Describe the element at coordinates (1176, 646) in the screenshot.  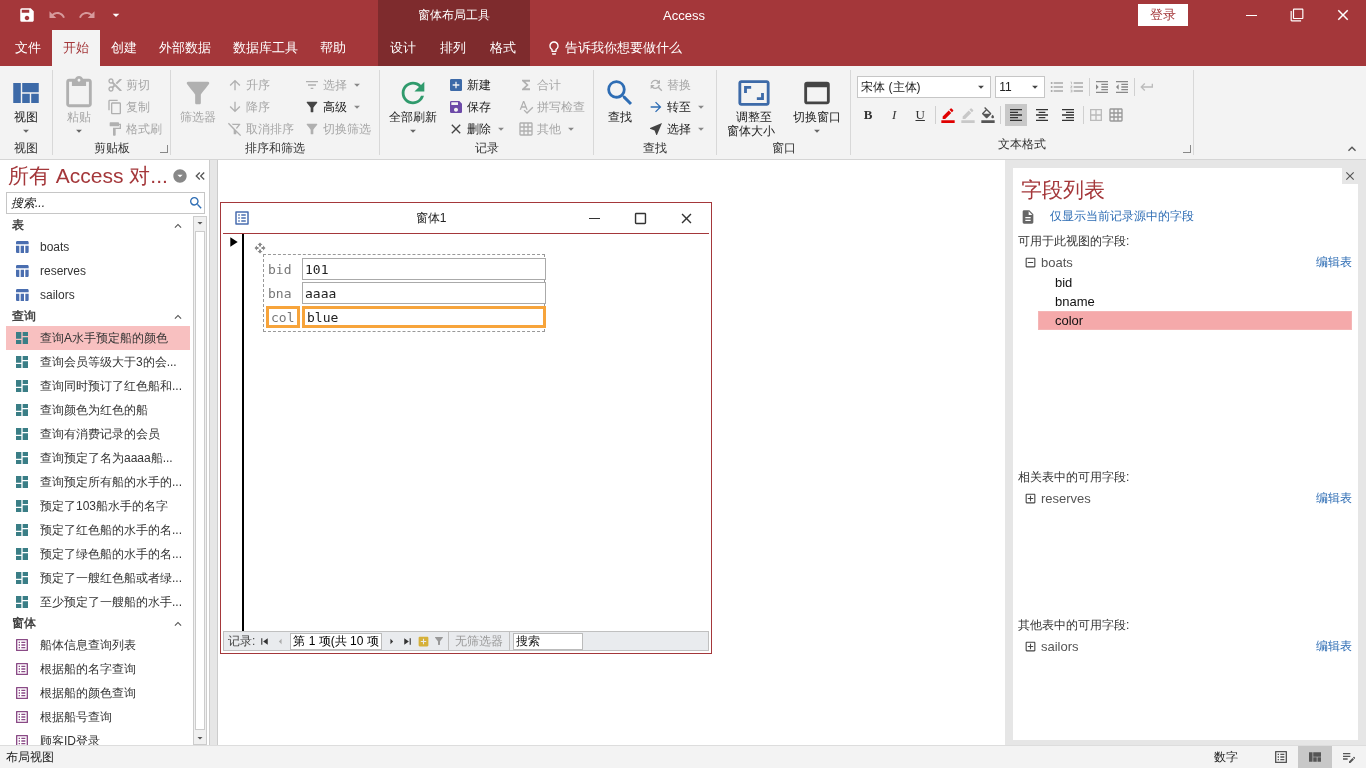
I see `table-name: sailors` at that location.